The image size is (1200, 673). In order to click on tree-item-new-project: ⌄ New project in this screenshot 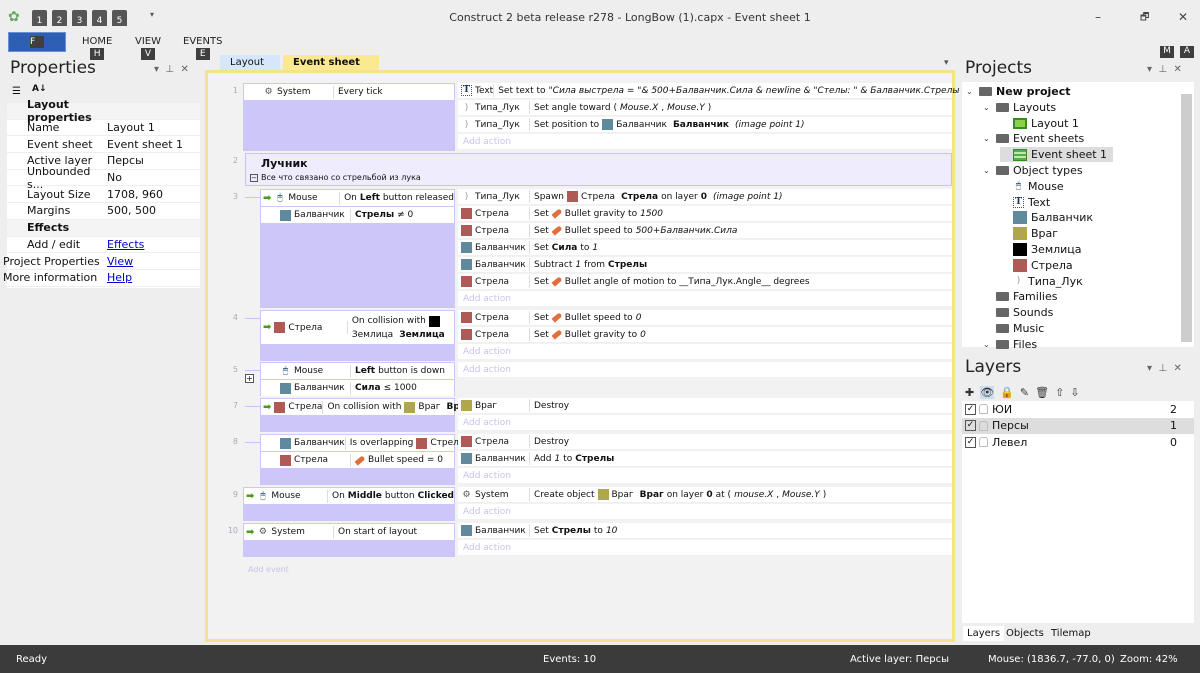, I will do `click(1018, 91)`.